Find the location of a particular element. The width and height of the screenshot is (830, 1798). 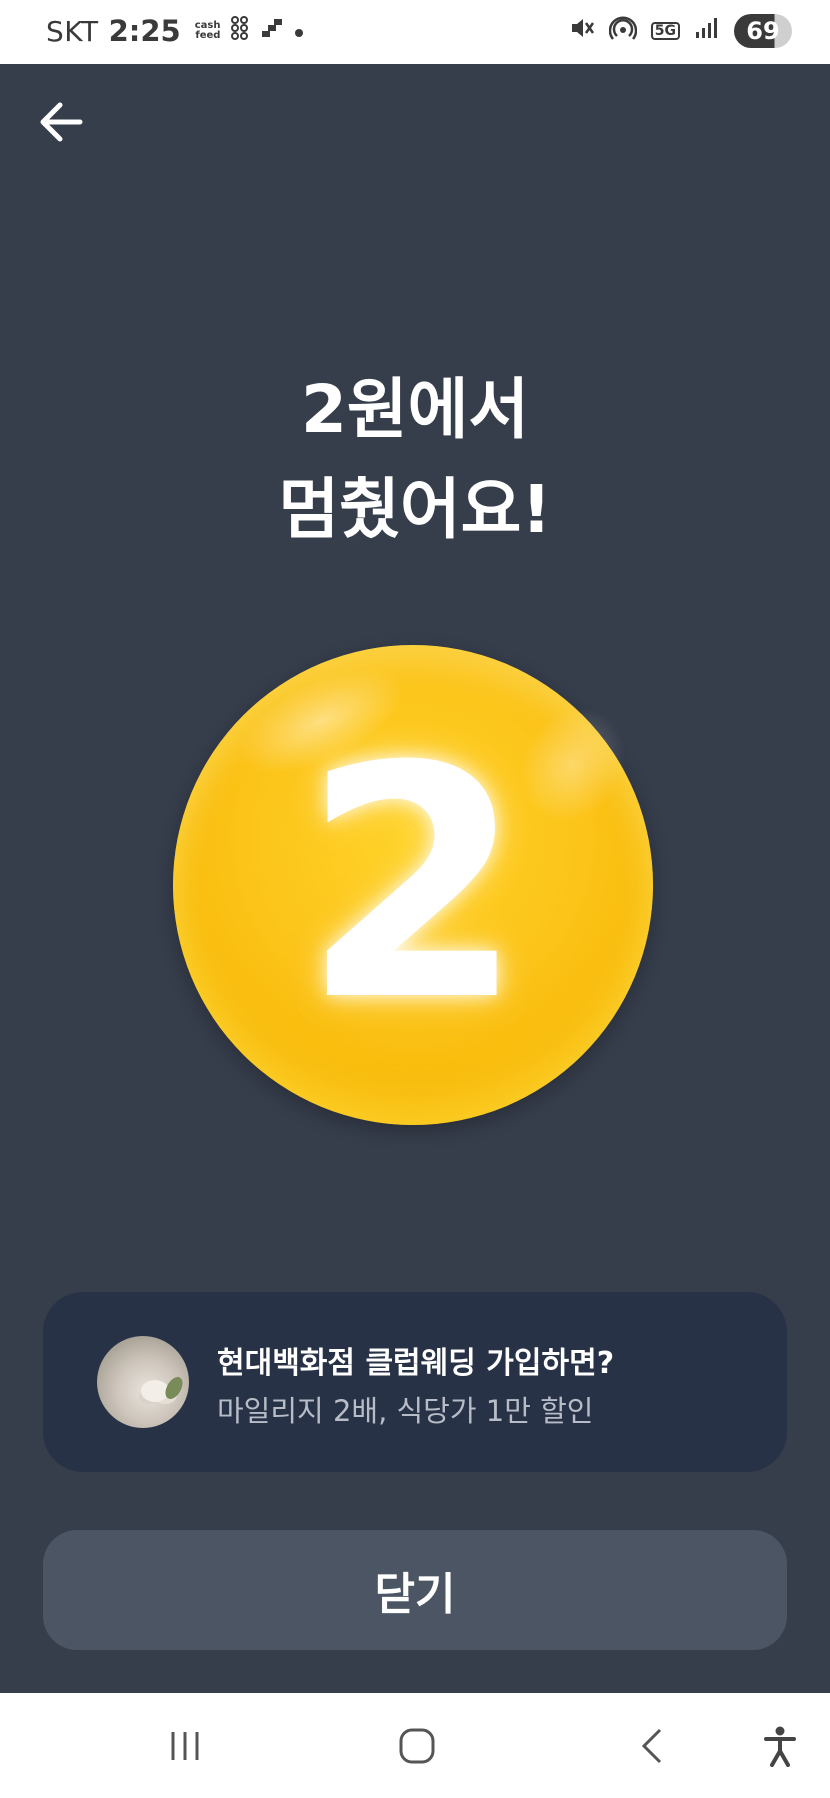

promo-card: 현대백화점 클럽웨딩 가입하면? 마일리지 2배, 식당가 1만 할인 is located at coordinates (415, 1382).